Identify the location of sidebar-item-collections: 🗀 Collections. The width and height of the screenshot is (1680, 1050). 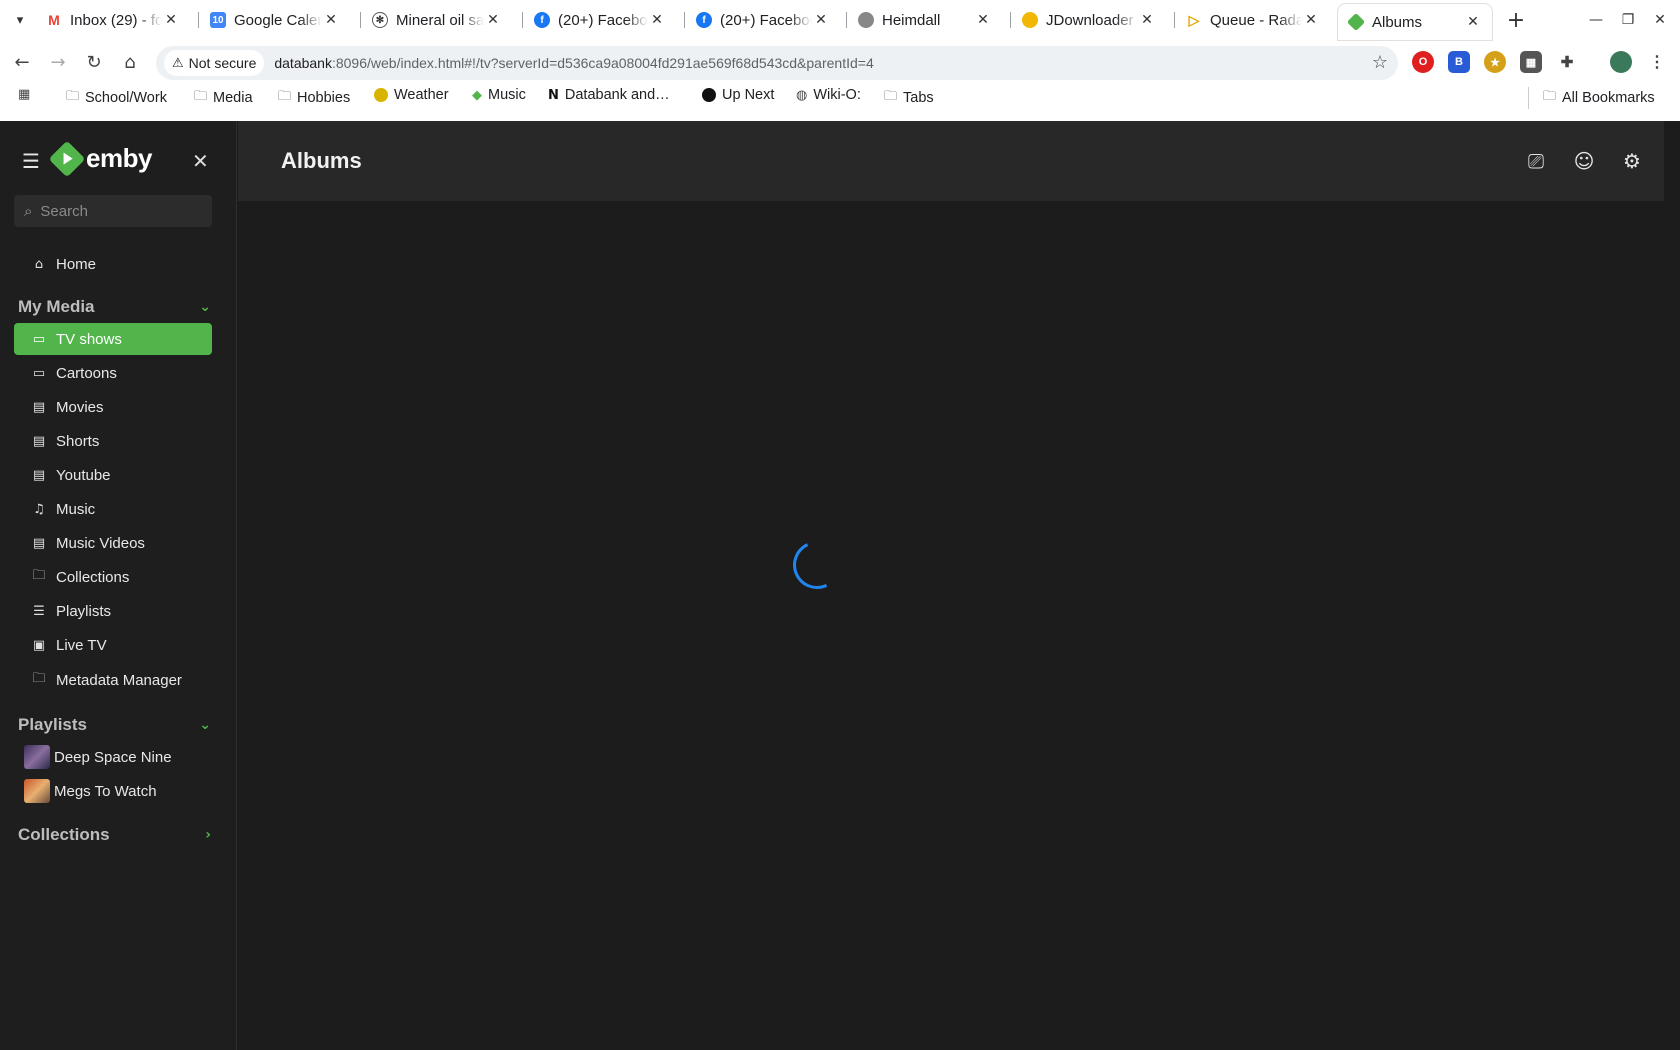
(113, 577).